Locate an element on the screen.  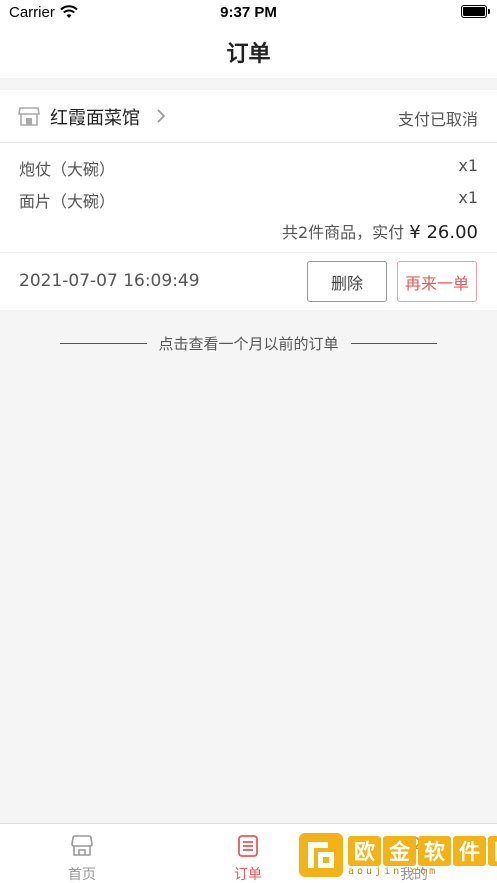
older-orders-label: 点击查看一个月以前的订单 is located at coordinates (249, 343).